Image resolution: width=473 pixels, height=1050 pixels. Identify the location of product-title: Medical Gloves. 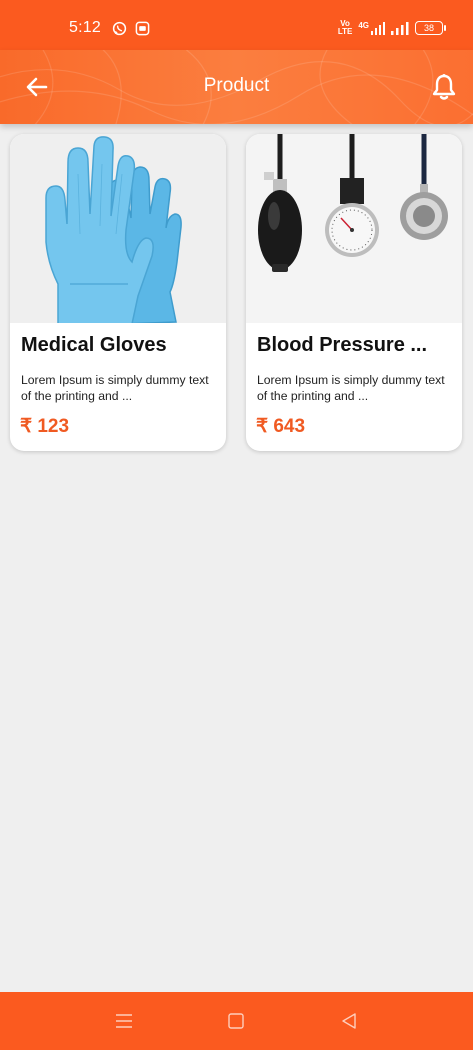
(94, 345).